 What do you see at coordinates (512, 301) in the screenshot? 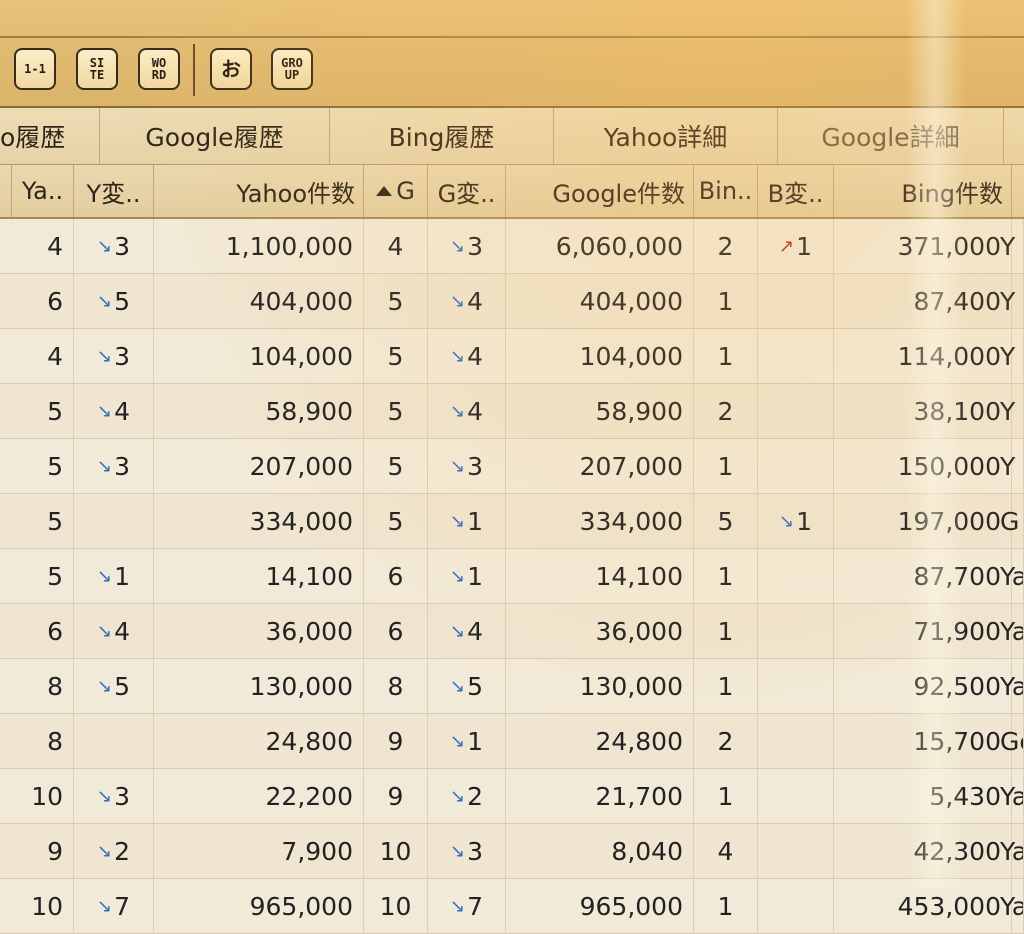
I see `table-row: 6 ↘ 5 404,000 5 ↘ 4 404,000 1 87,400 Y` at bounding box center [512, 301].